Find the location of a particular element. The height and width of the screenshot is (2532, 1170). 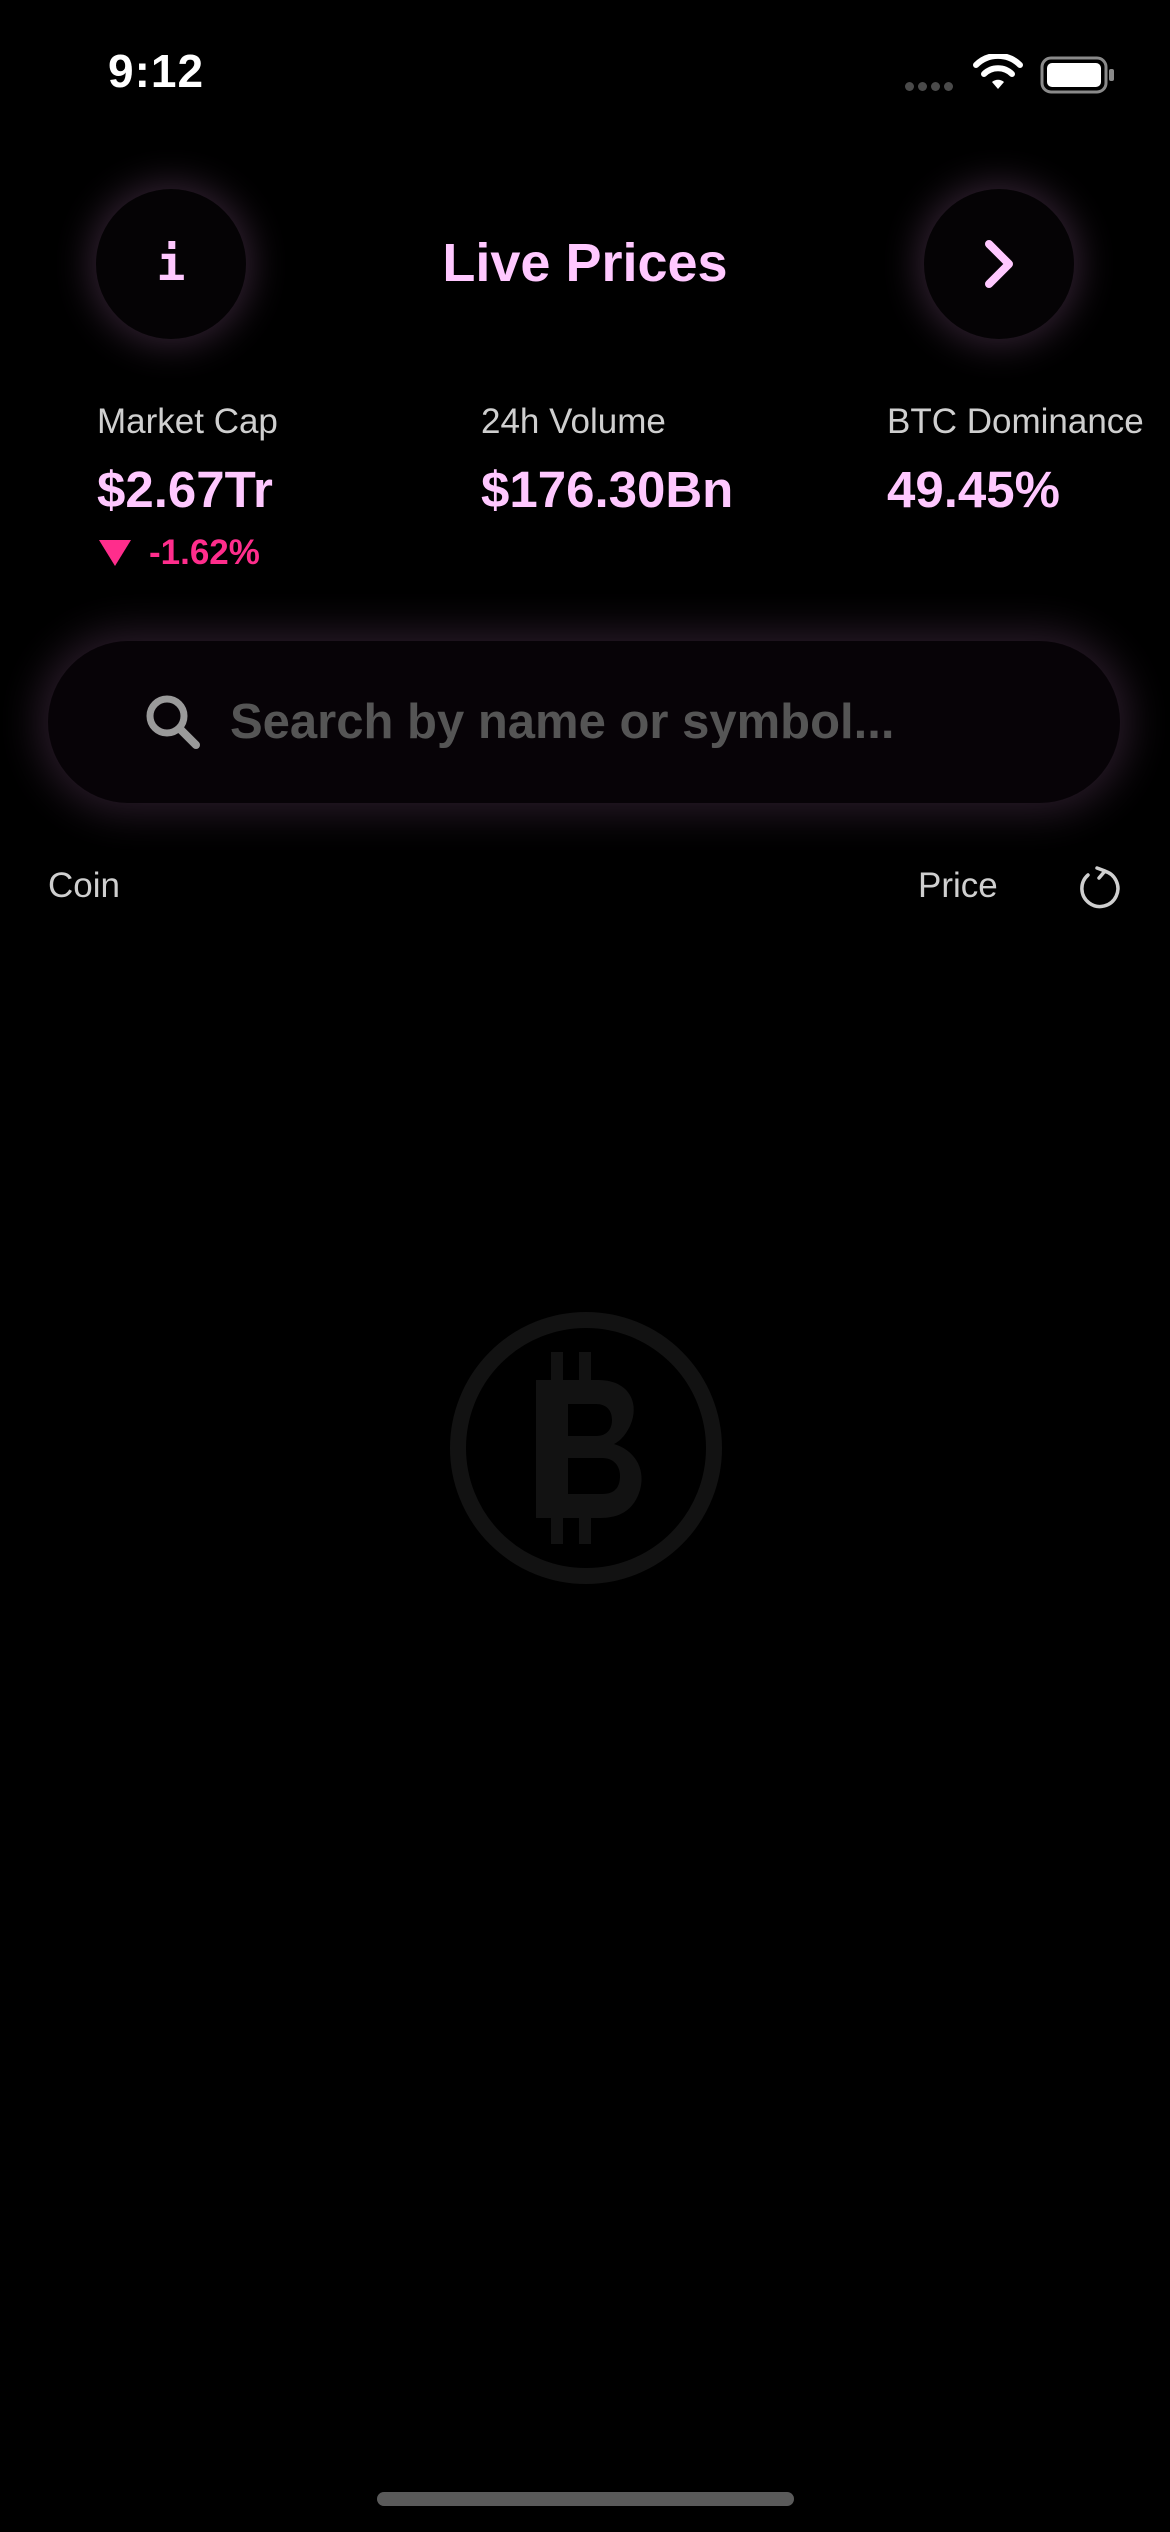

stat-value: 49.45% is located at coordinates (973, 489).